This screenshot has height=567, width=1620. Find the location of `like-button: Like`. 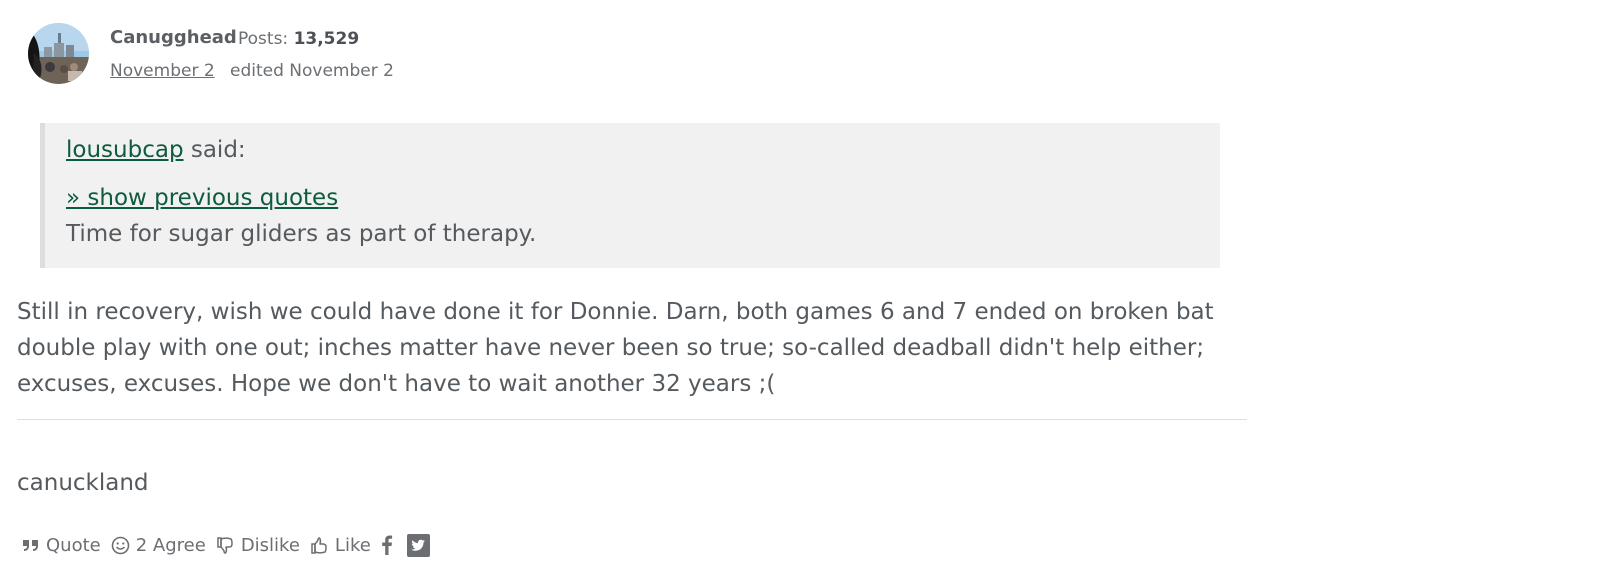

like-button: Like is located at coordinates (340, 545).